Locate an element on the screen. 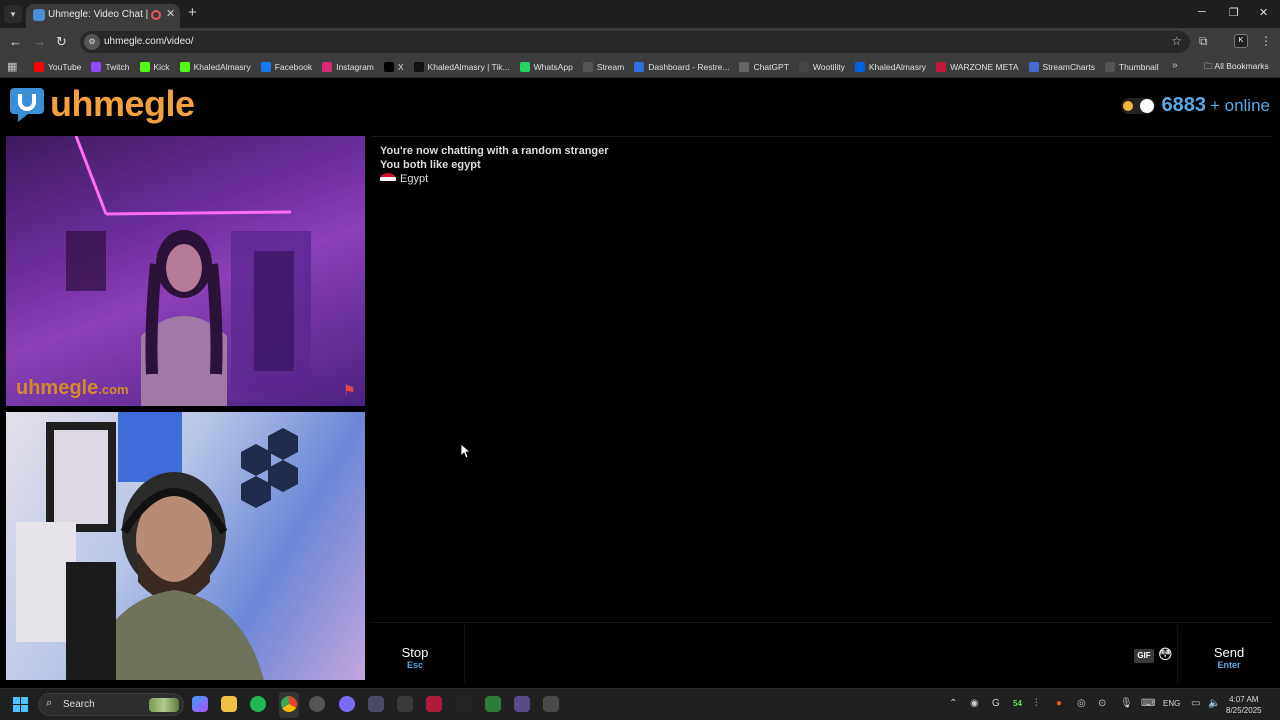  bookmark-item: X is located at coordinates (393, 67).